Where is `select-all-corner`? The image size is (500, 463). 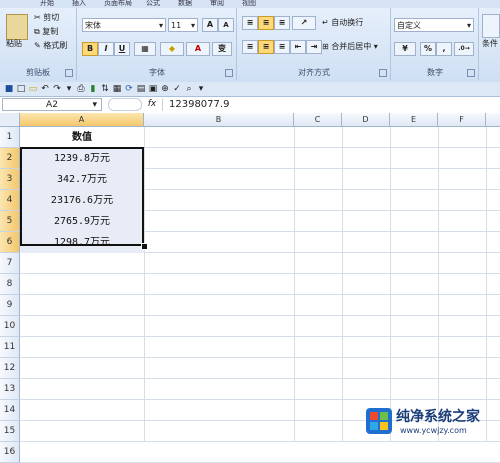 select-all-corner is located at coordinates (10, 120).